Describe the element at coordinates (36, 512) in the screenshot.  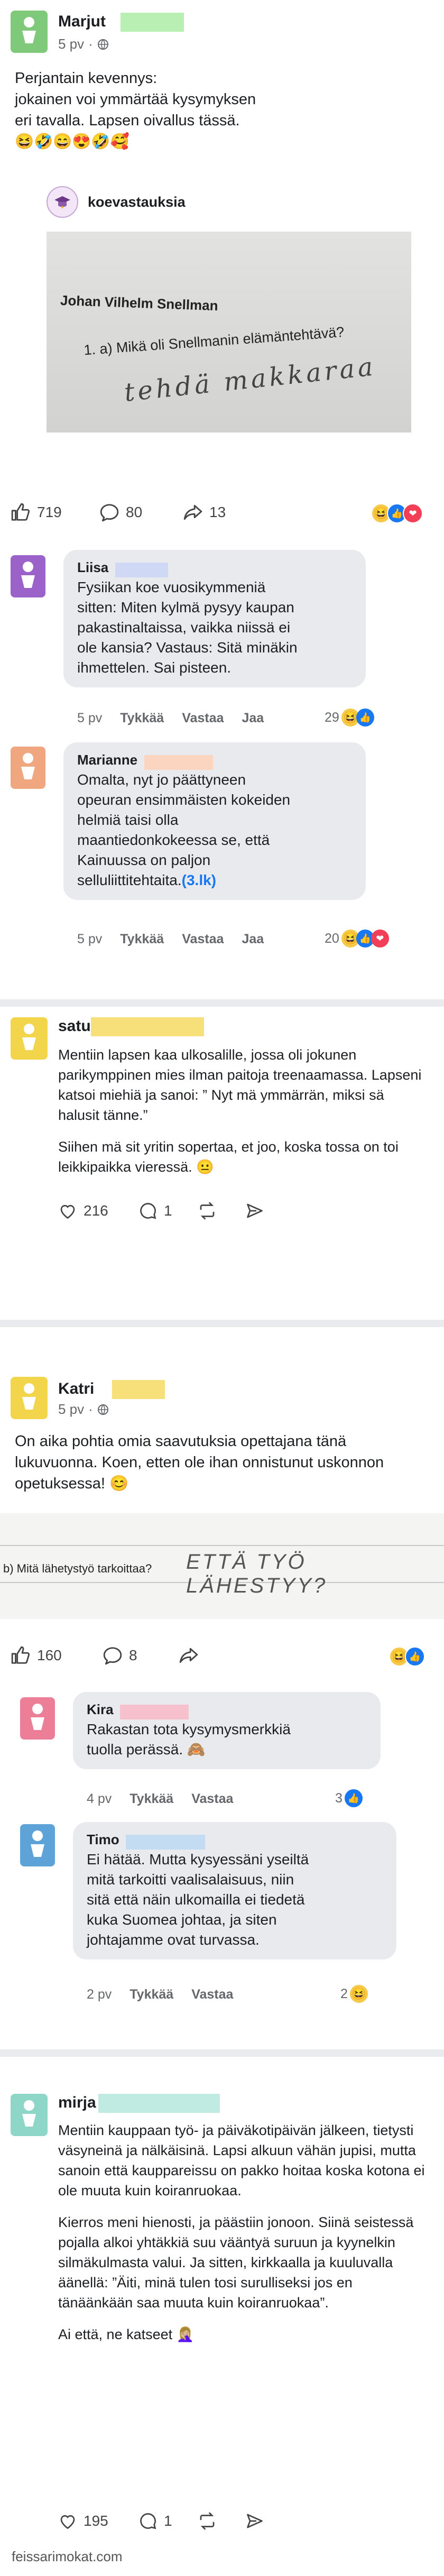
I see `like-button: 719` at that location.